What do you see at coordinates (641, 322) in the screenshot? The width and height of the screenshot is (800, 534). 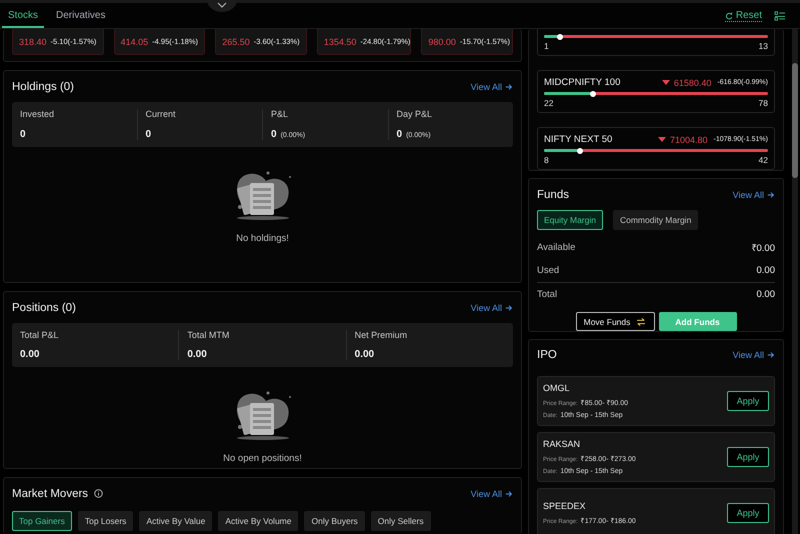 I see `swap-arrows-icon` at bounding box center [641, 322].